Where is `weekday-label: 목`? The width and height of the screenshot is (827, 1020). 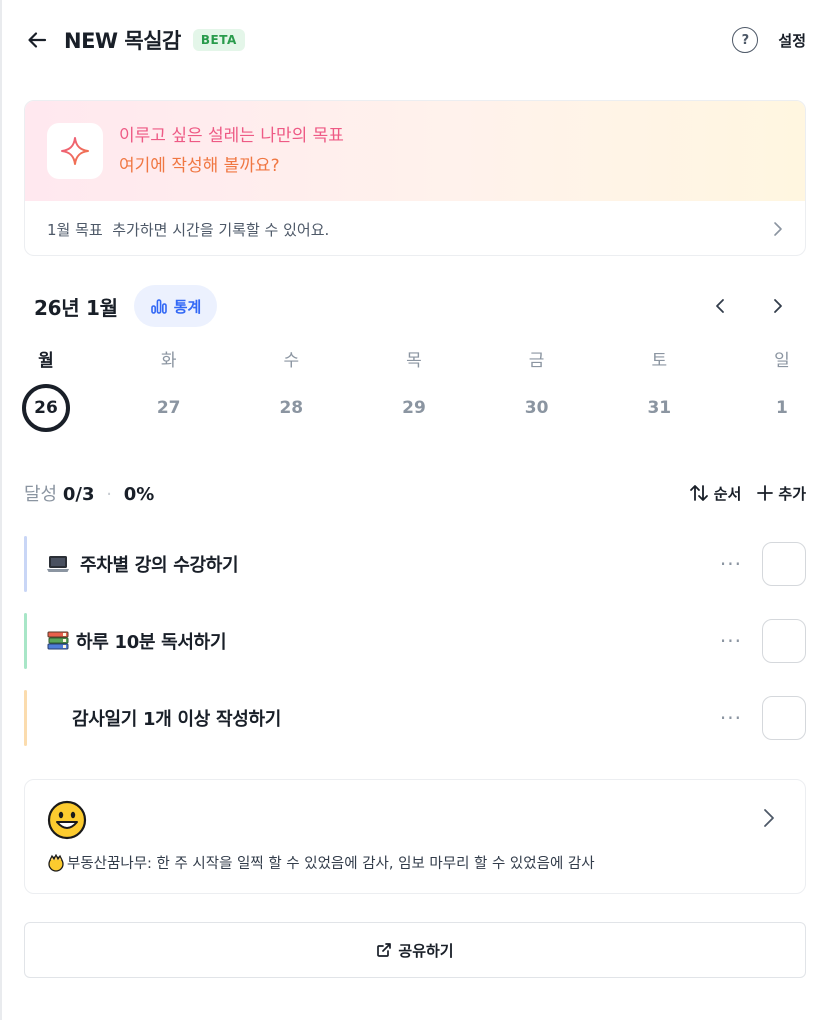 weekday-label: 목 is located at coordinates (414, 361).